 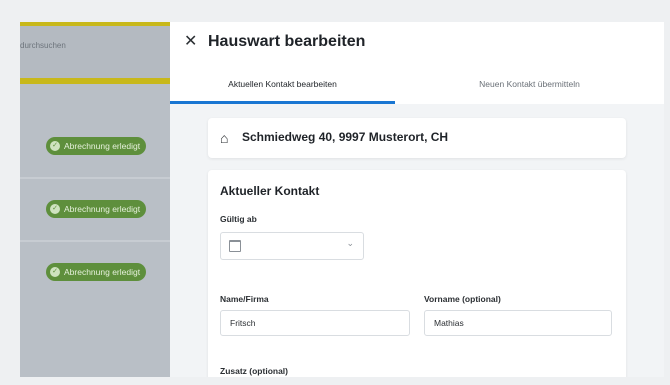 I want to click on calendar-icon, so click(x=235, y=246).